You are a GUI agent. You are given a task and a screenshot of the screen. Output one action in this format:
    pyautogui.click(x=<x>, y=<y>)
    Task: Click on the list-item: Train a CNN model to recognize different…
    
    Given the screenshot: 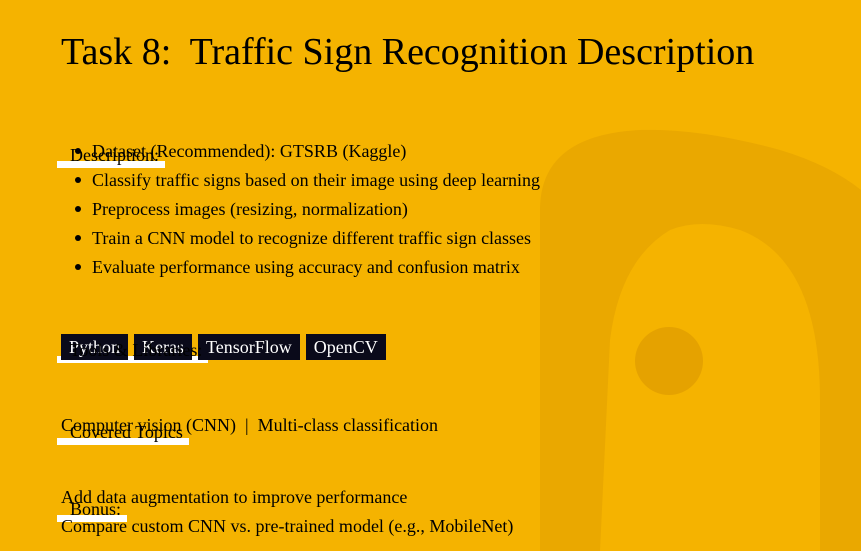 What is the action you would take?
    pyautogui.click(x=306, y=241)
    